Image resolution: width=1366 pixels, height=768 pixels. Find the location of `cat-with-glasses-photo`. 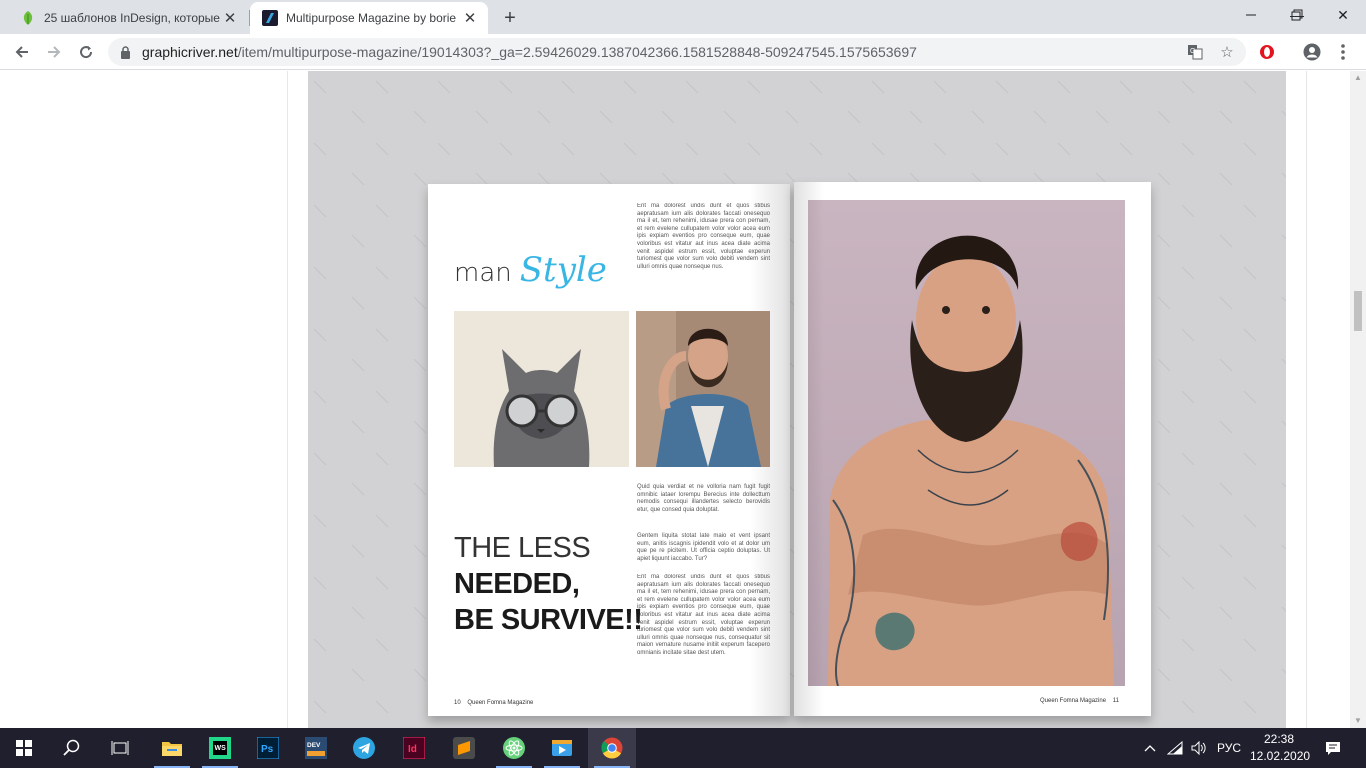

cat-with-glasses-photo is located at coordinates (541, 389).